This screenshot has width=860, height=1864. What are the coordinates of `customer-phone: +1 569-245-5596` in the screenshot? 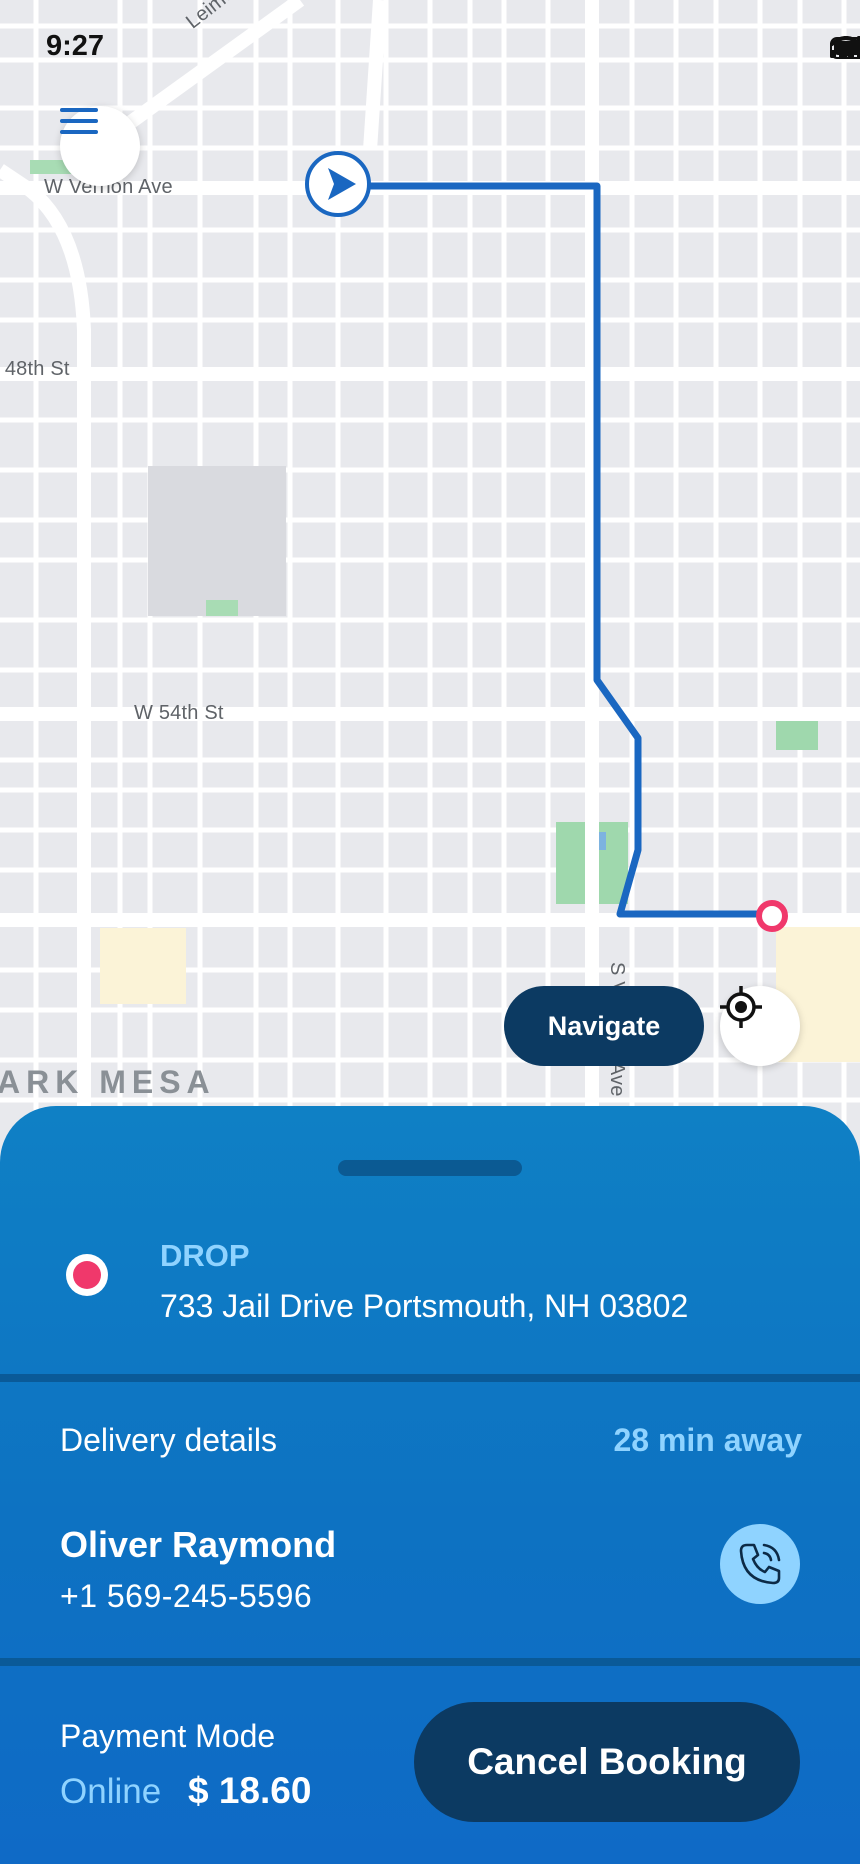 It's located at (186, 1596).